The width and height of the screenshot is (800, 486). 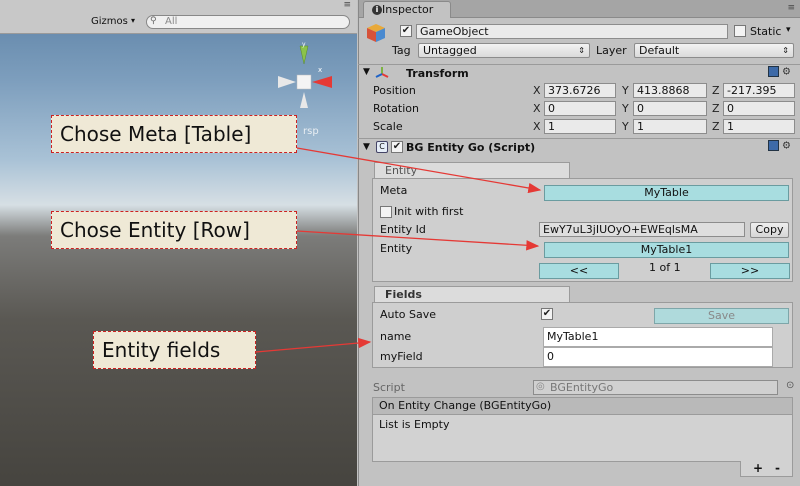 I want to click on info-icon: i, so click(x=377, y=10).